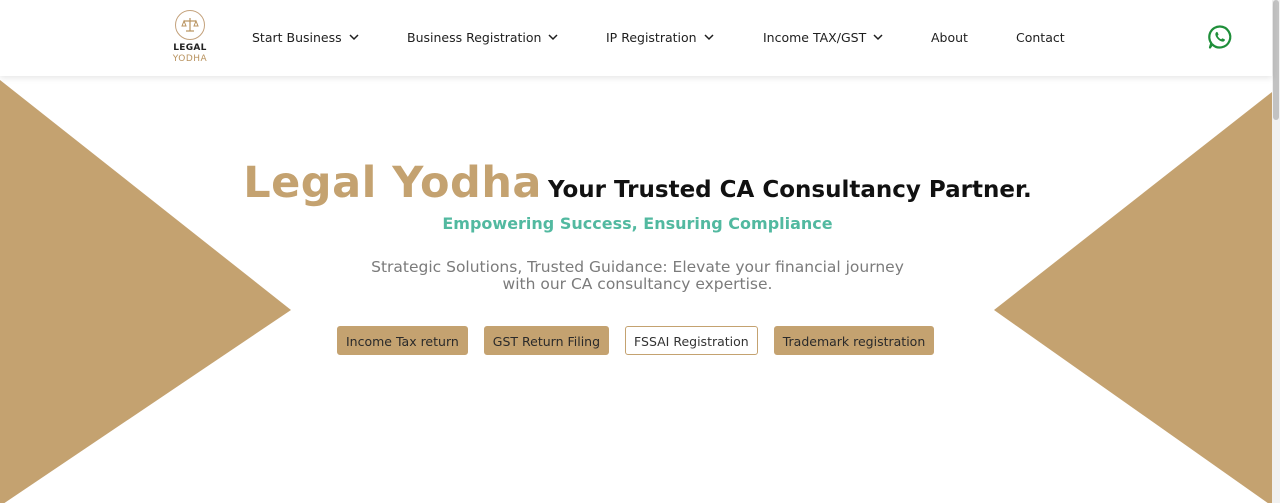  I want to click on logo-text-legal: LEGAL, so click(190, 48).